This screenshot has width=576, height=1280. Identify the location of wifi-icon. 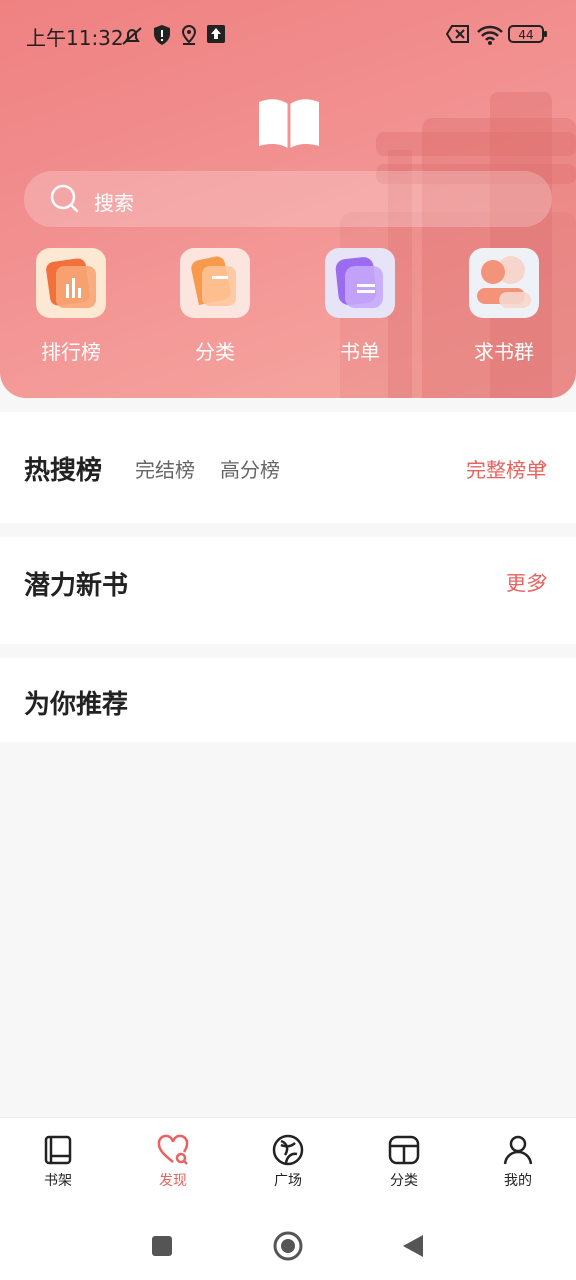
(490, 37).